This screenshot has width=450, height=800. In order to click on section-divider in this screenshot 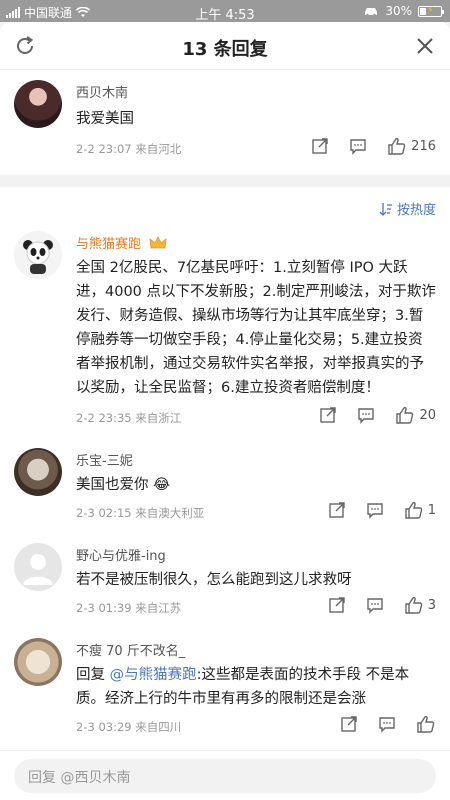, I will do `click(225, 181)`.